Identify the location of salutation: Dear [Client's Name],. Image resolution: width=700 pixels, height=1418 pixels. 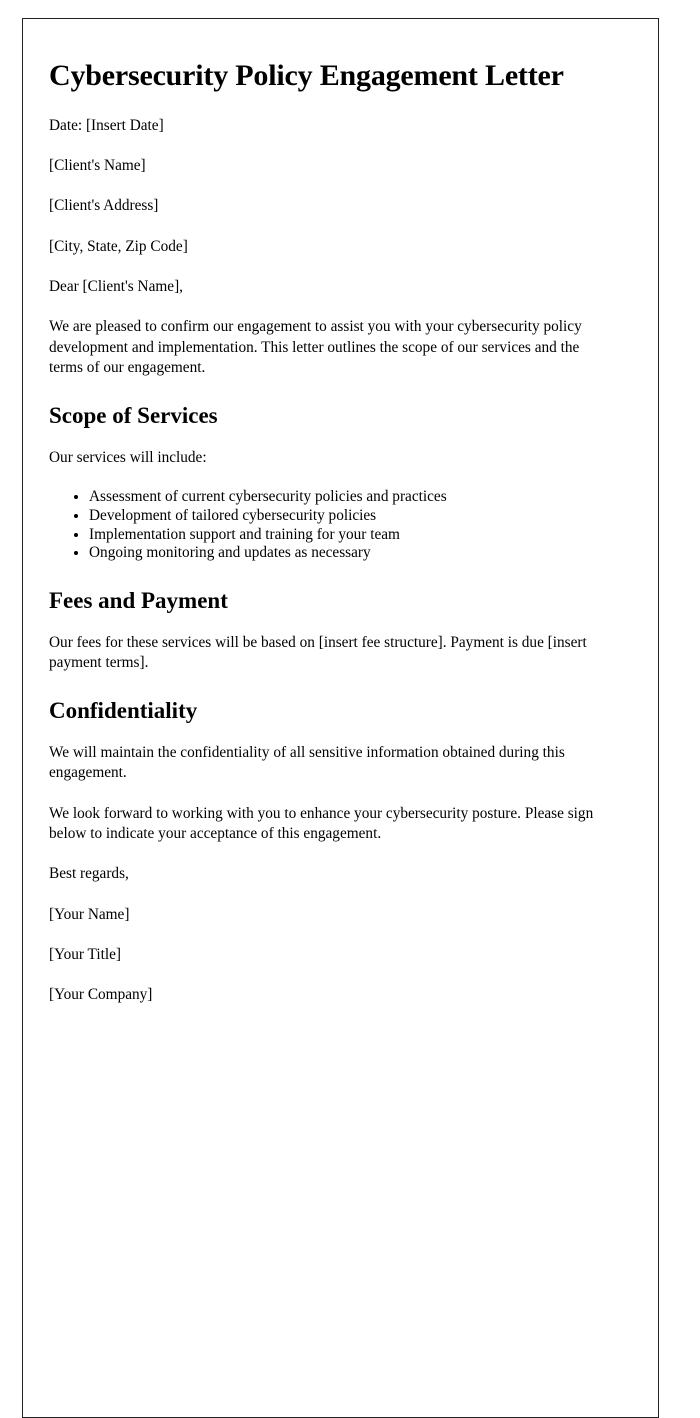
(116, 286).